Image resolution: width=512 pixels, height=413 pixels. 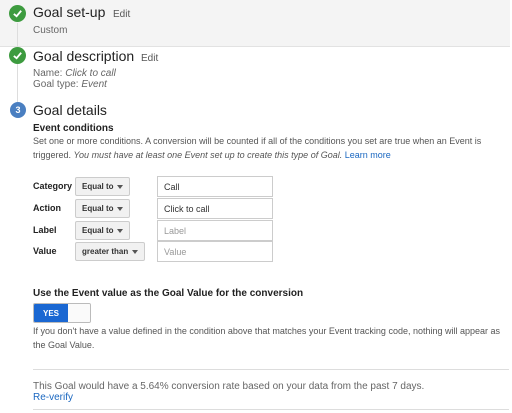 What do you see at coordinates (56, 84) in the screenshot?
I see `goal-type-label: Goal type:` at bounding box center [56, 84].